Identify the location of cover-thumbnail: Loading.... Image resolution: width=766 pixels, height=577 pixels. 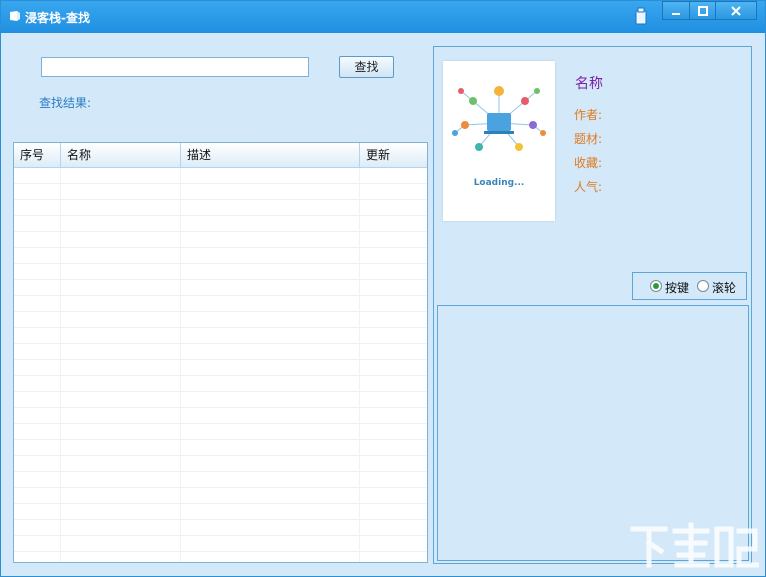
(499, 141).